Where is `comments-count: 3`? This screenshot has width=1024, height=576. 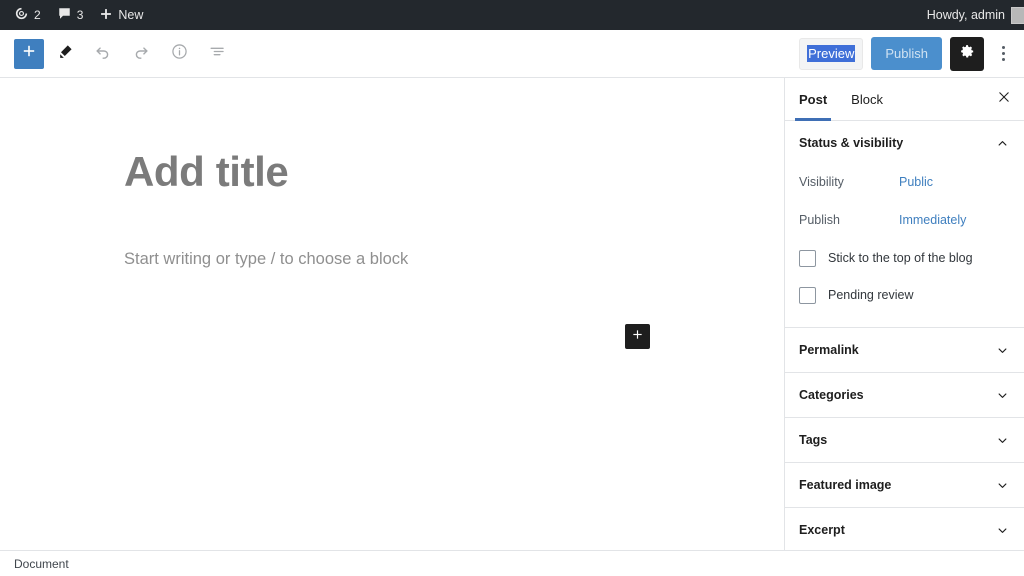
comments-count: 3 is located at coordinates (80, 15).